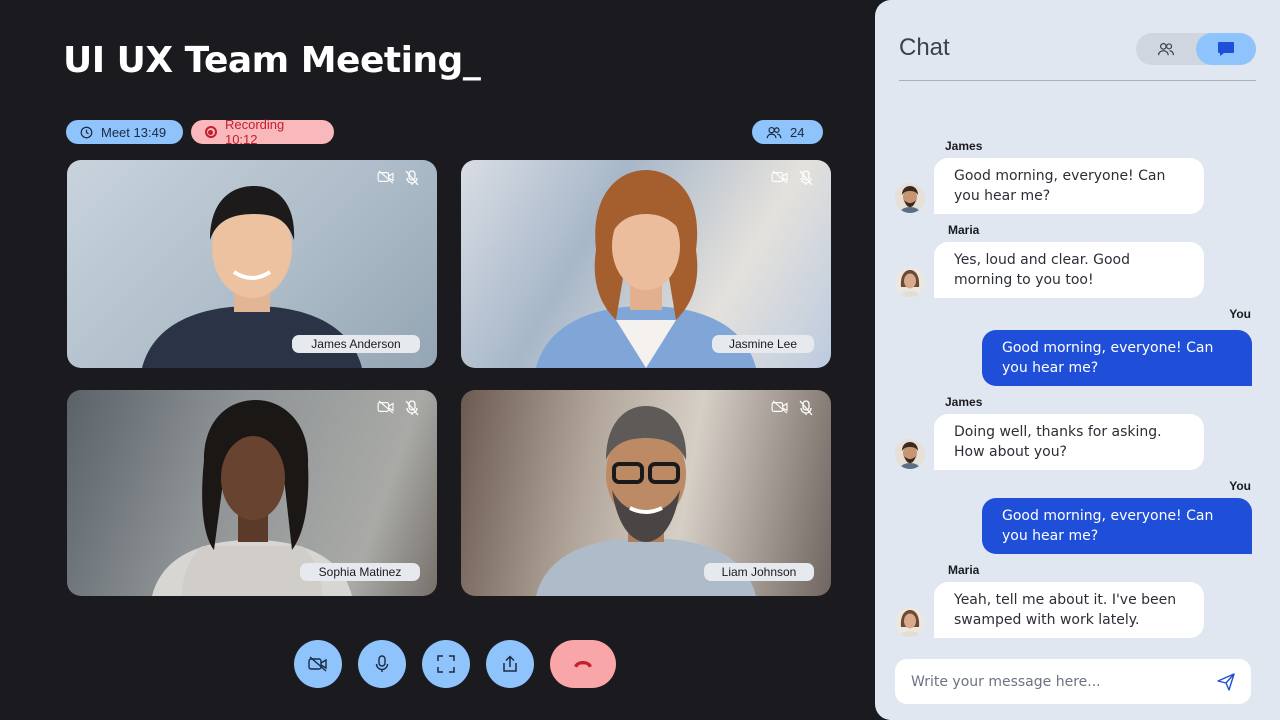 The height and width of the screenshot is (720, 1280). I want to click on microphone-button, so click(382, 664).